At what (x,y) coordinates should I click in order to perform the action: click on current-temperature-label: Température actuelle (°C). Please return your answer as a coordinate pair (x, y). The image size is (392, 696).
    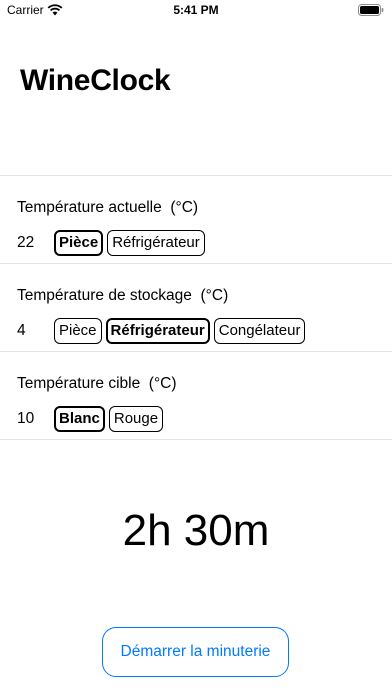
    Looking at the image, I should click on (108, 207).